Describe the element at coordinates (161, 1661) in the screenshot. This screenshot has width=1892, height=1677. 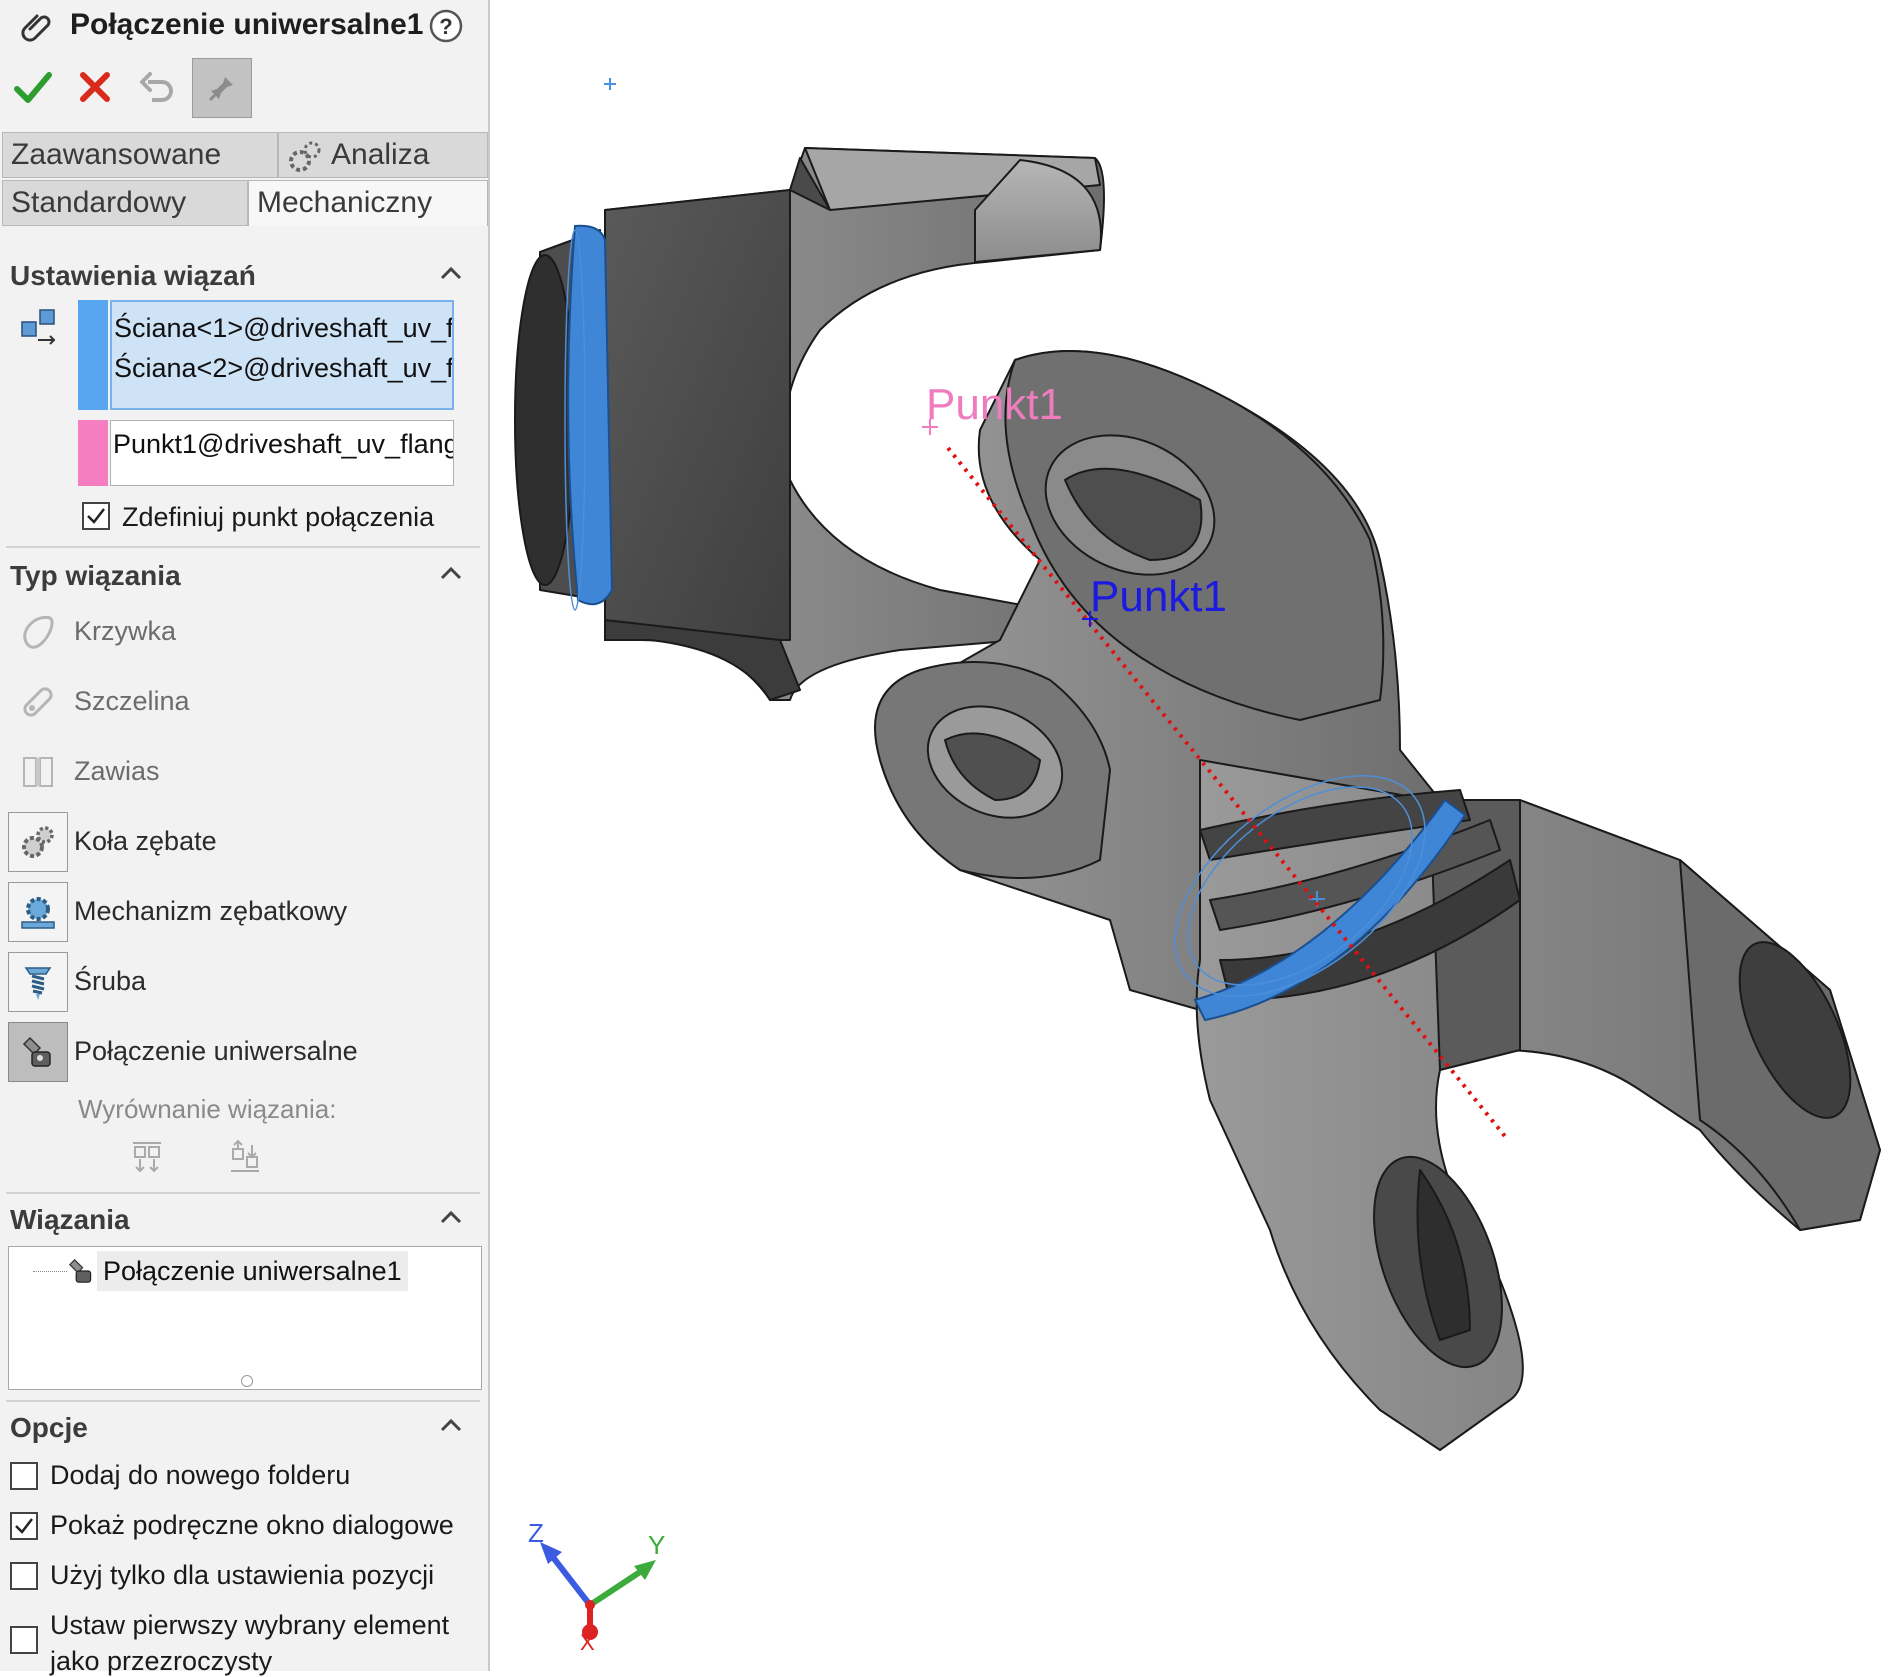
I see `make-transparent-label-line2: jako przezroczysty` at that location.